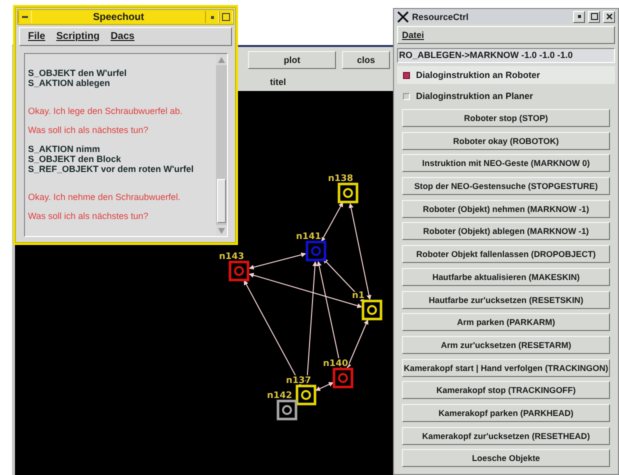 The image size is (619, 475). I want to click on node-label: n138, so click(341, 179).